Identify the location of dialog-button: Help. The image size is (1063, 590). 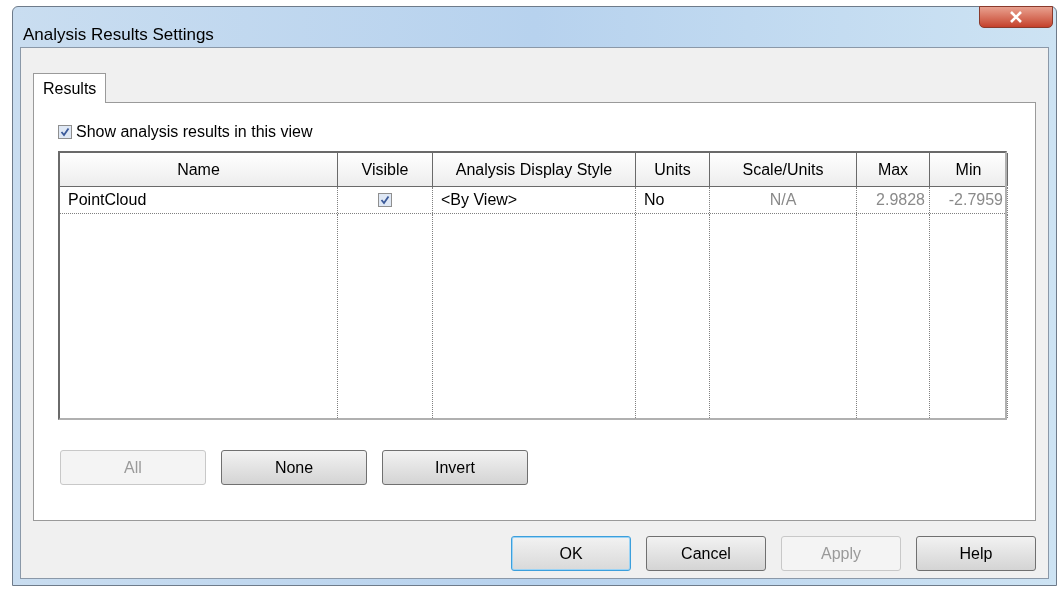
(976, 553).